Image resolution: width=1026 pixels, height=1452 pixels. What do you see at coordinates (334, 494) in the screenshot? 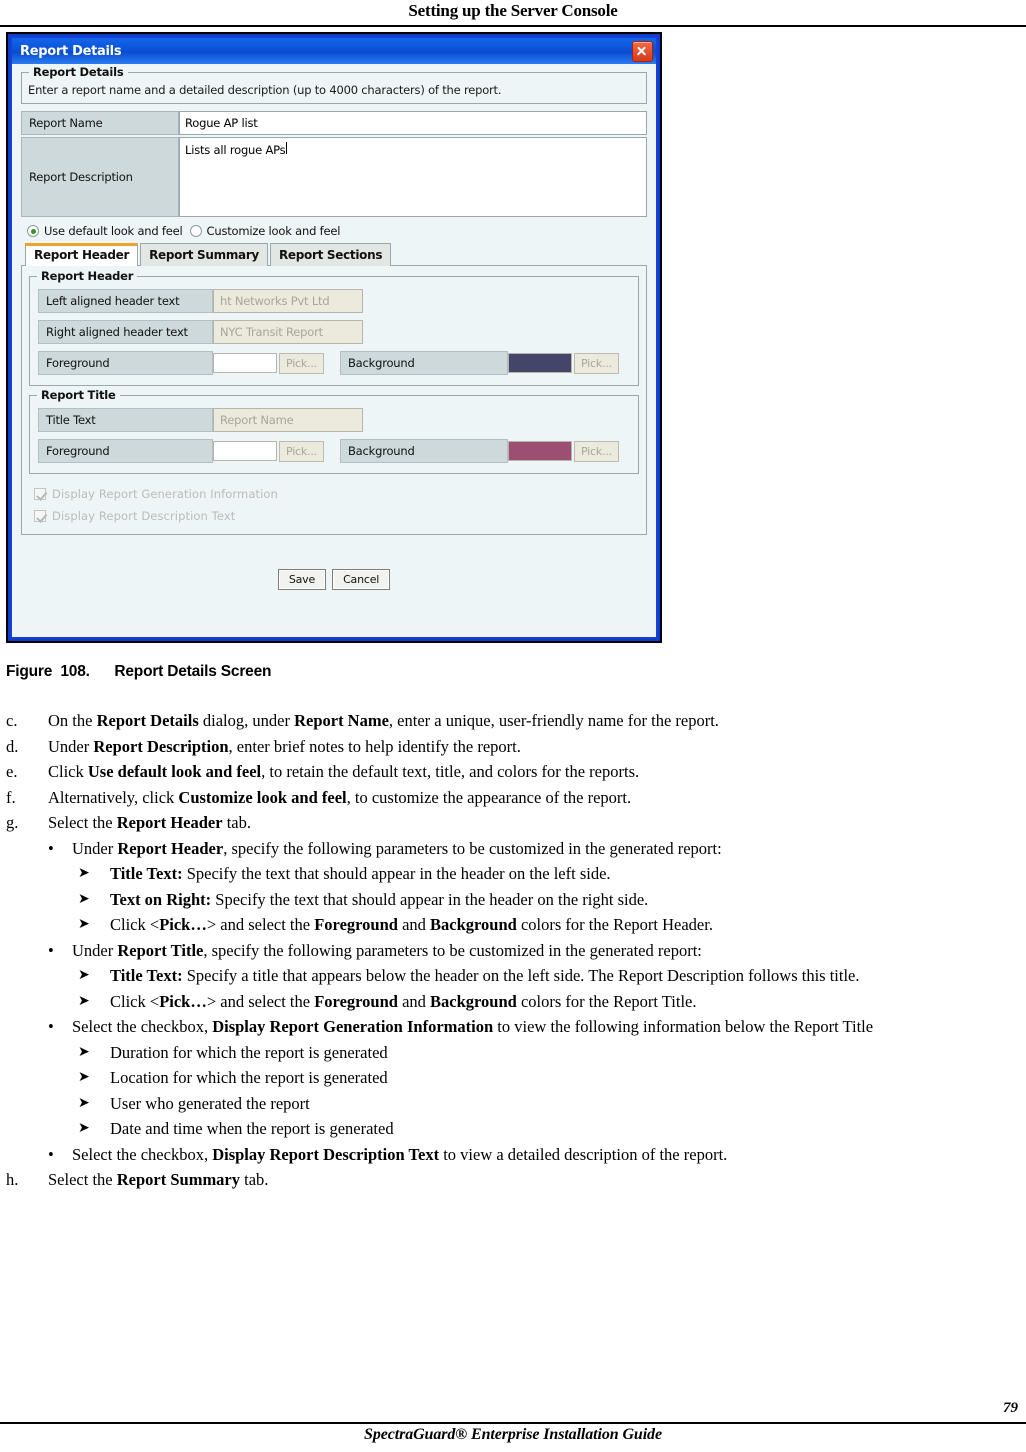
I see `checkbox-display-report-generation-information: Display Report Generation Information` at bounding box center [334, 494].